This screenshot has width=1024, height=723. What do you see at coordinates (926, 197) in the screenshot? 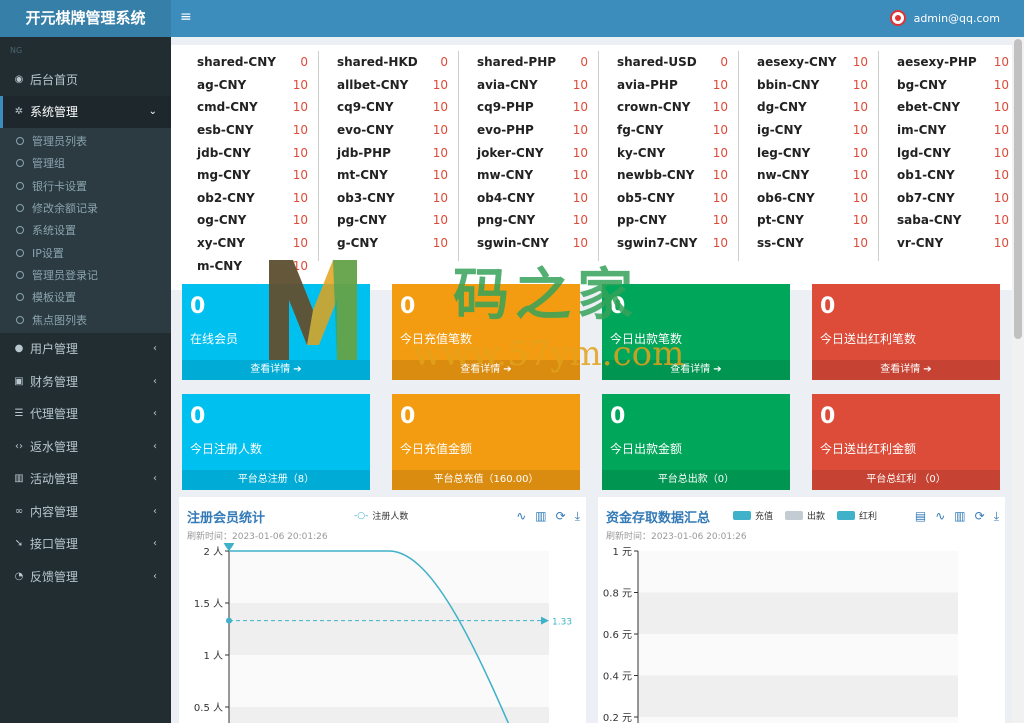
I see `game-name: ob7-CNY` at bounding box center [926, 197].